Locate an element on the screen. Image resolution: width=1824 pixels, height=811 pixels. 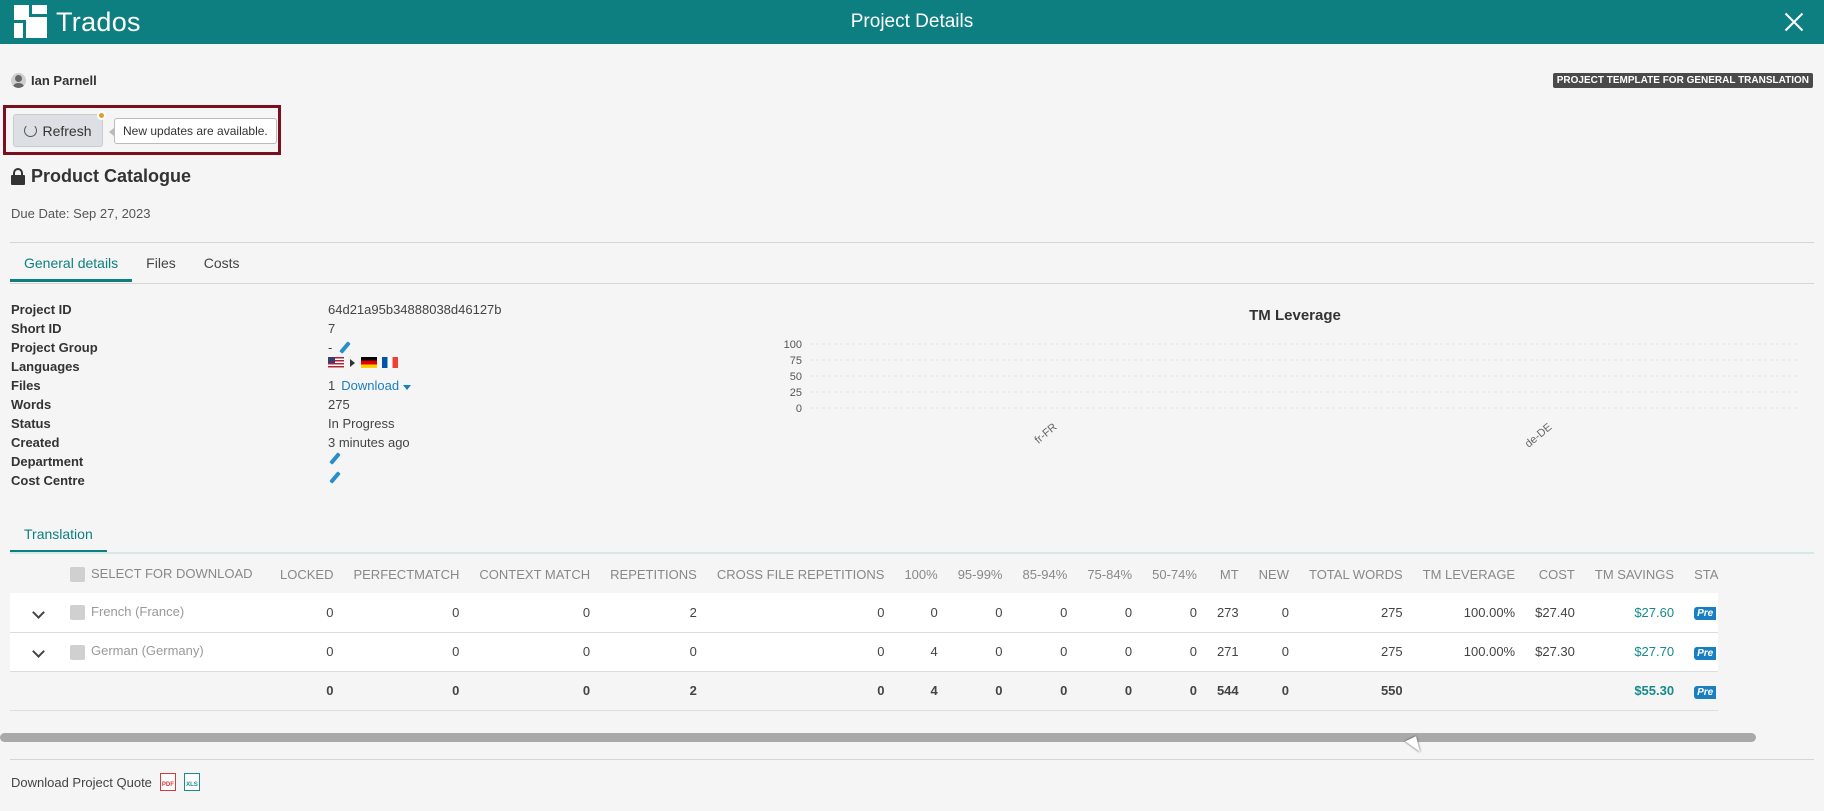
refresh-label: Refresh is located at coordinates (67, 130).